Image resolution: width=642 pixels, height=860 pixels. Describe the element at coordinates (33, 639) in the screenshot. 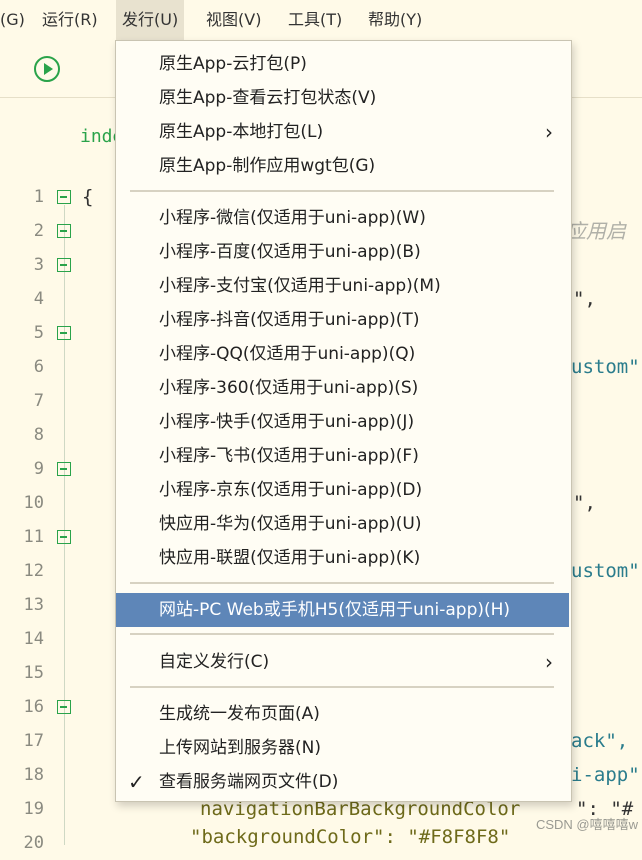

I see `line-number: 14` at that location.